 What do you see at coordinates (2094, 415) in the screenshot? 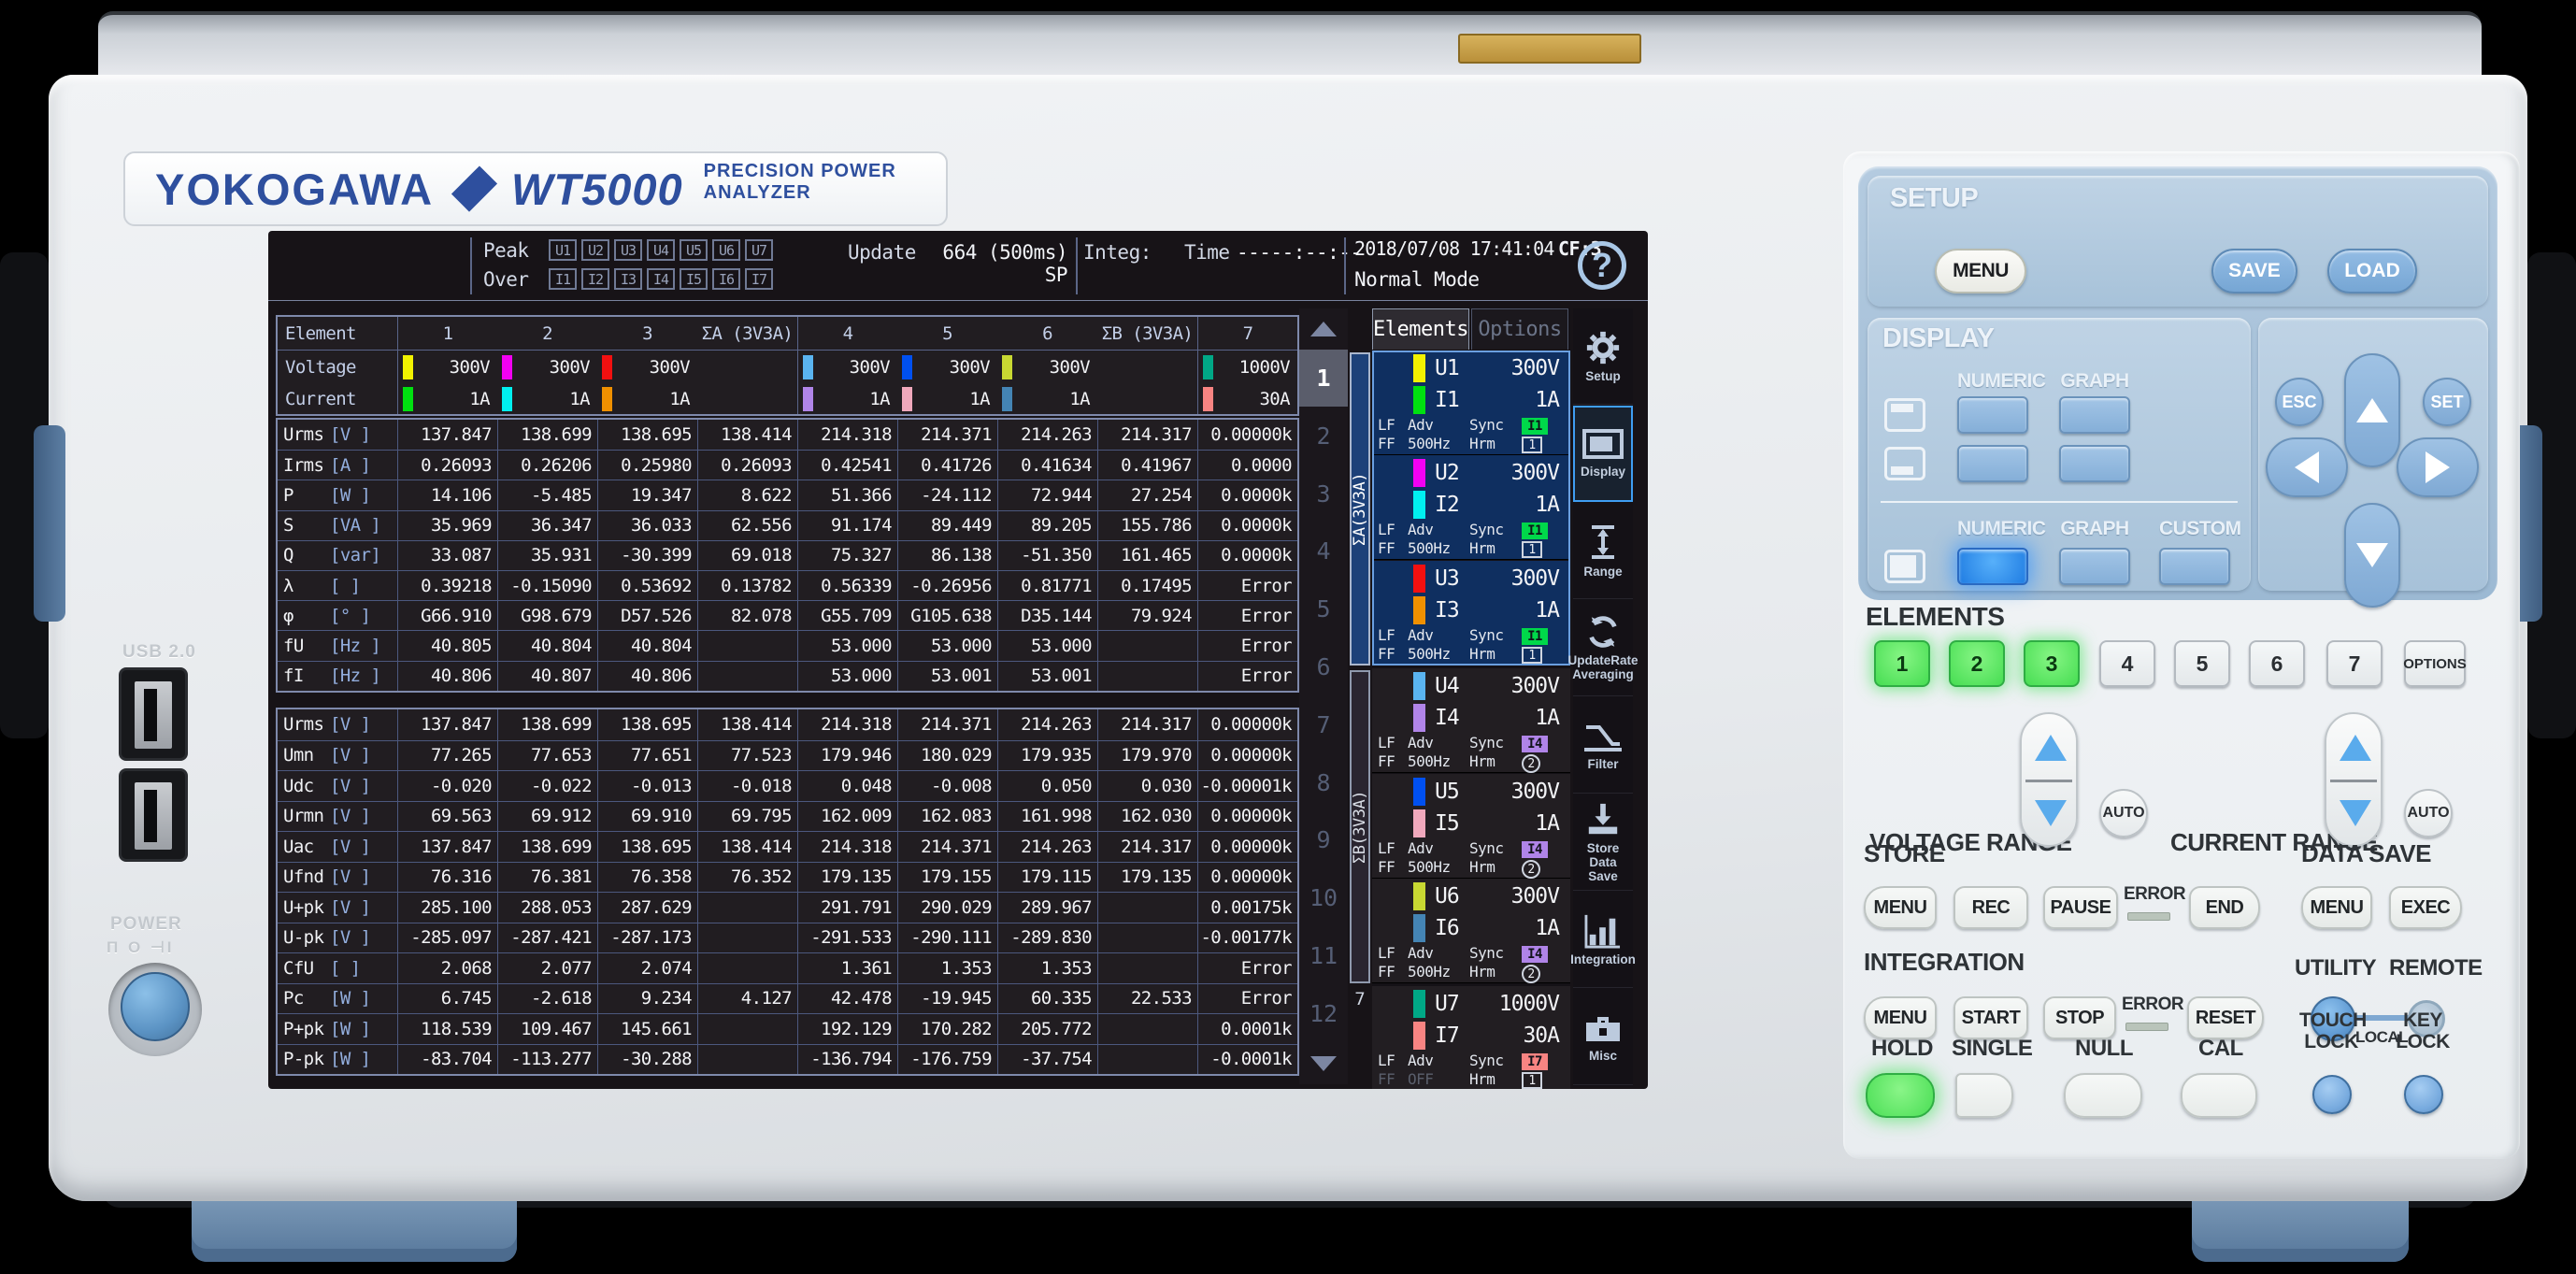
I see `graph-half-top-button` at bounding box center [2094, 415].